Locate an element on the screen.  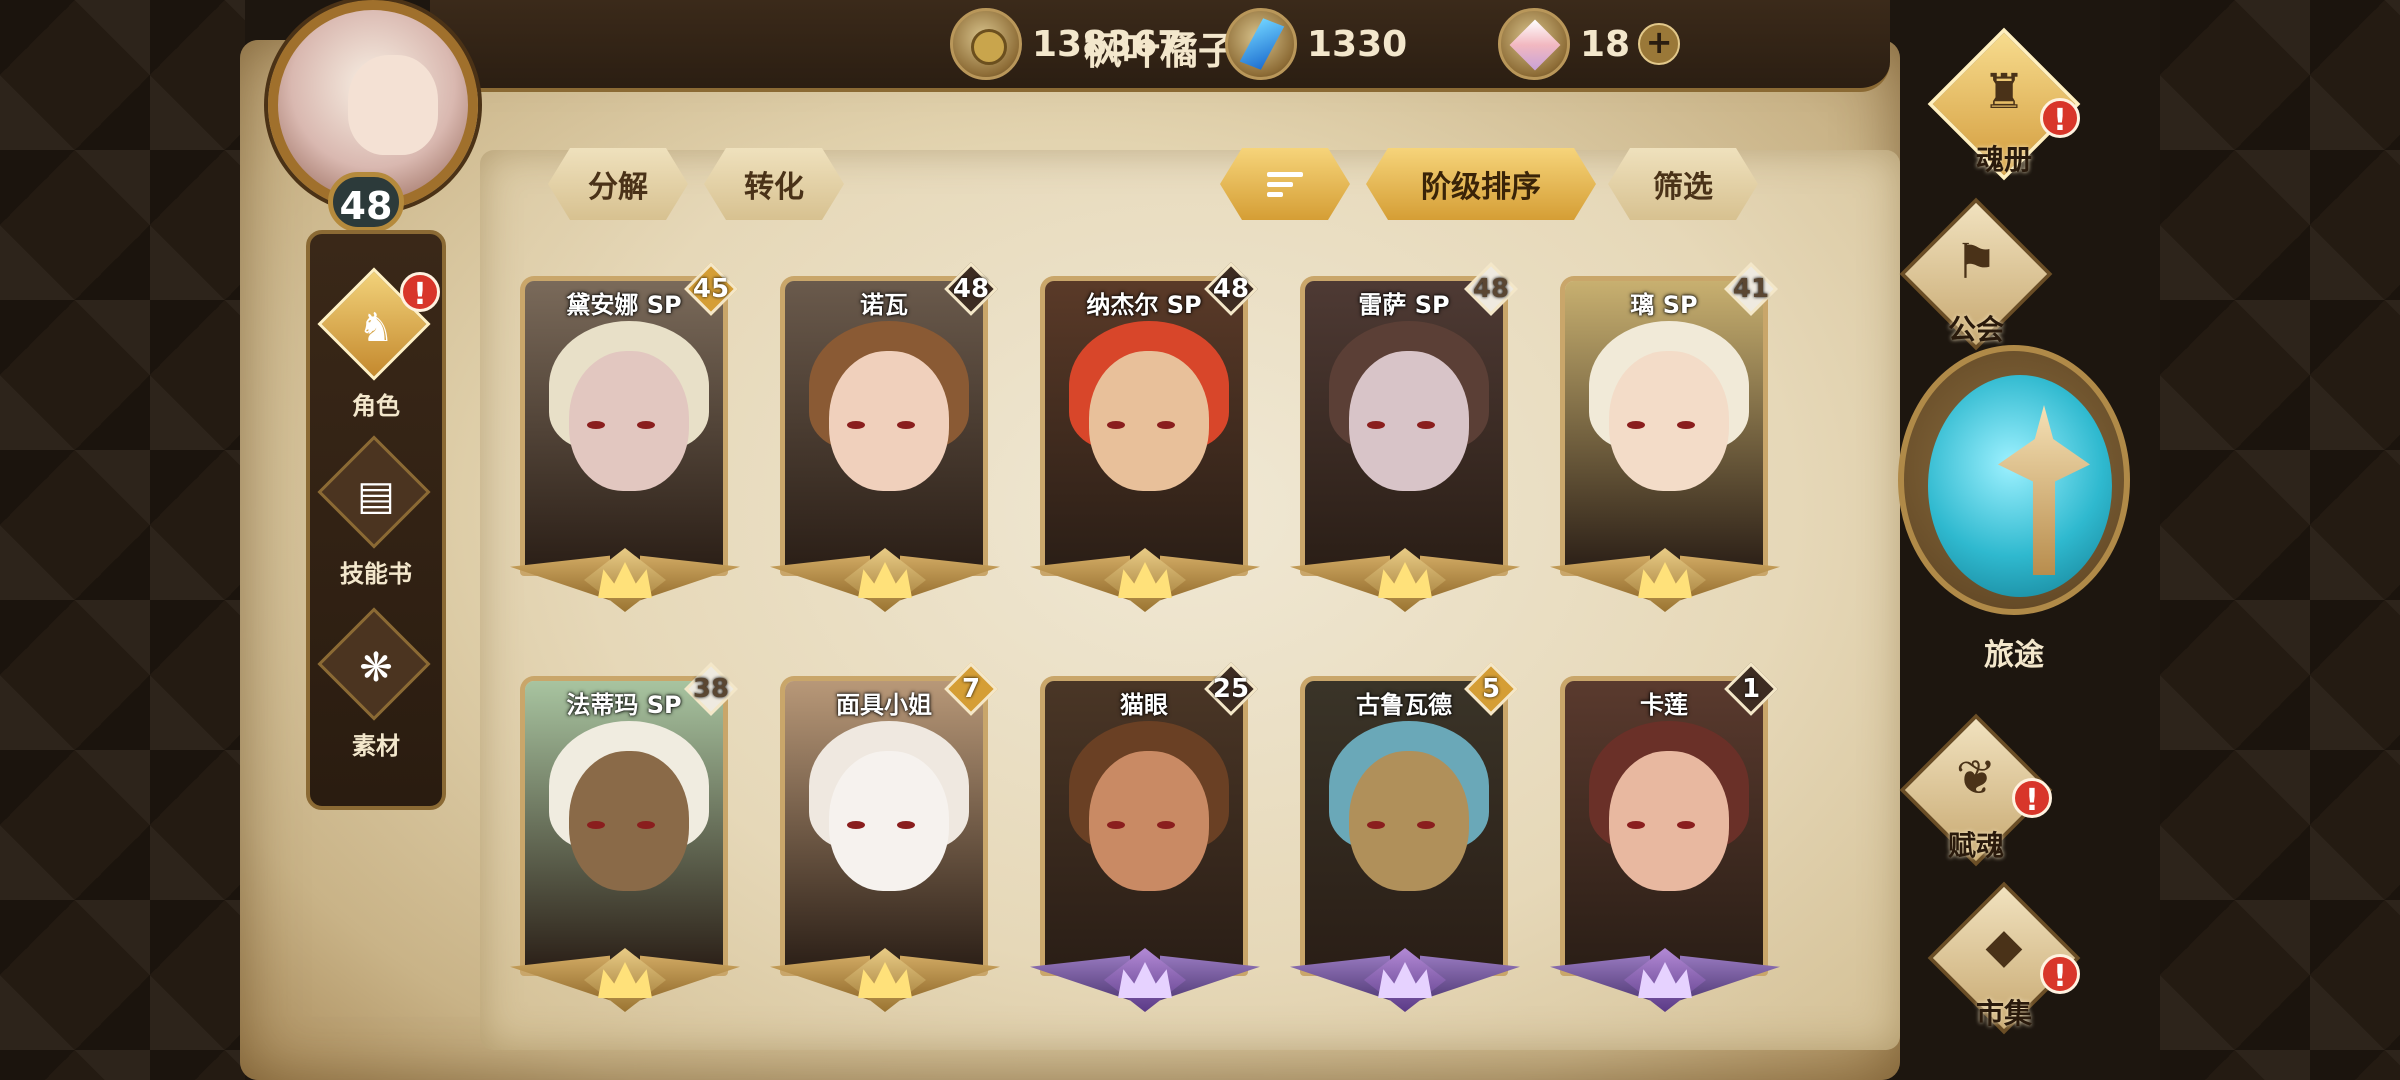
nav-item-character: ♞ 角色 ! is located at coordinates (376, 350).